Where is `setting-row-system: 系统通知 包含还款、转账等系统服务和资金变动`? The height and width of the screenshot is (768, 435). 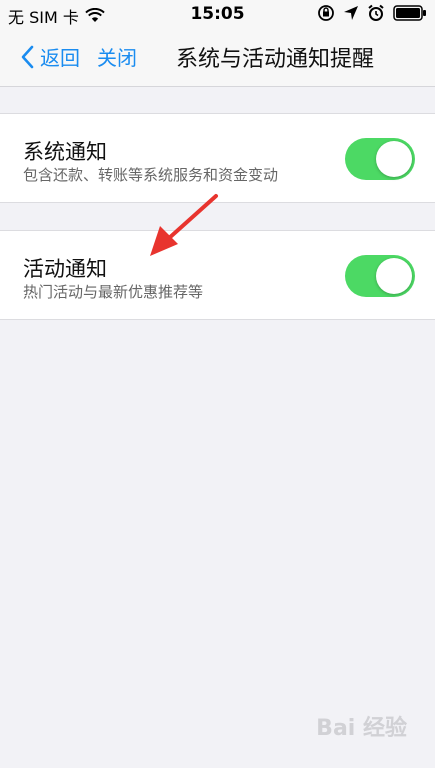 setting-row-system: 系统通知 包含还款、转账等系统服务和资金变动 is located at coordinates (217, 158).